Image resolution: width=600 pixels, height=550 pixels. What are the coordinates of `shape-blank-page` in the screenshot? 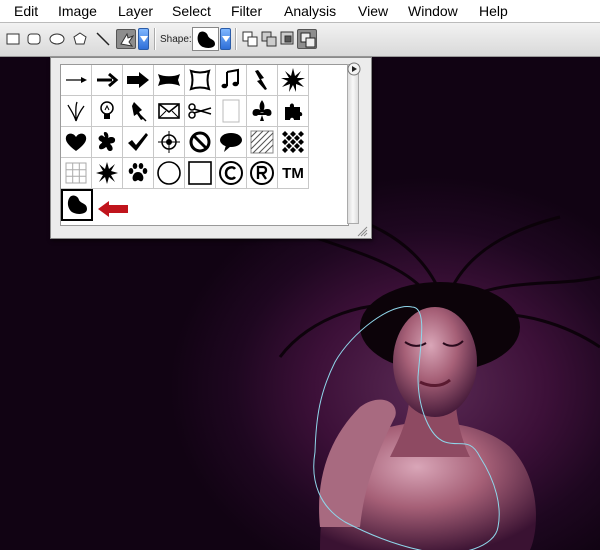 It's located at (231, 111).